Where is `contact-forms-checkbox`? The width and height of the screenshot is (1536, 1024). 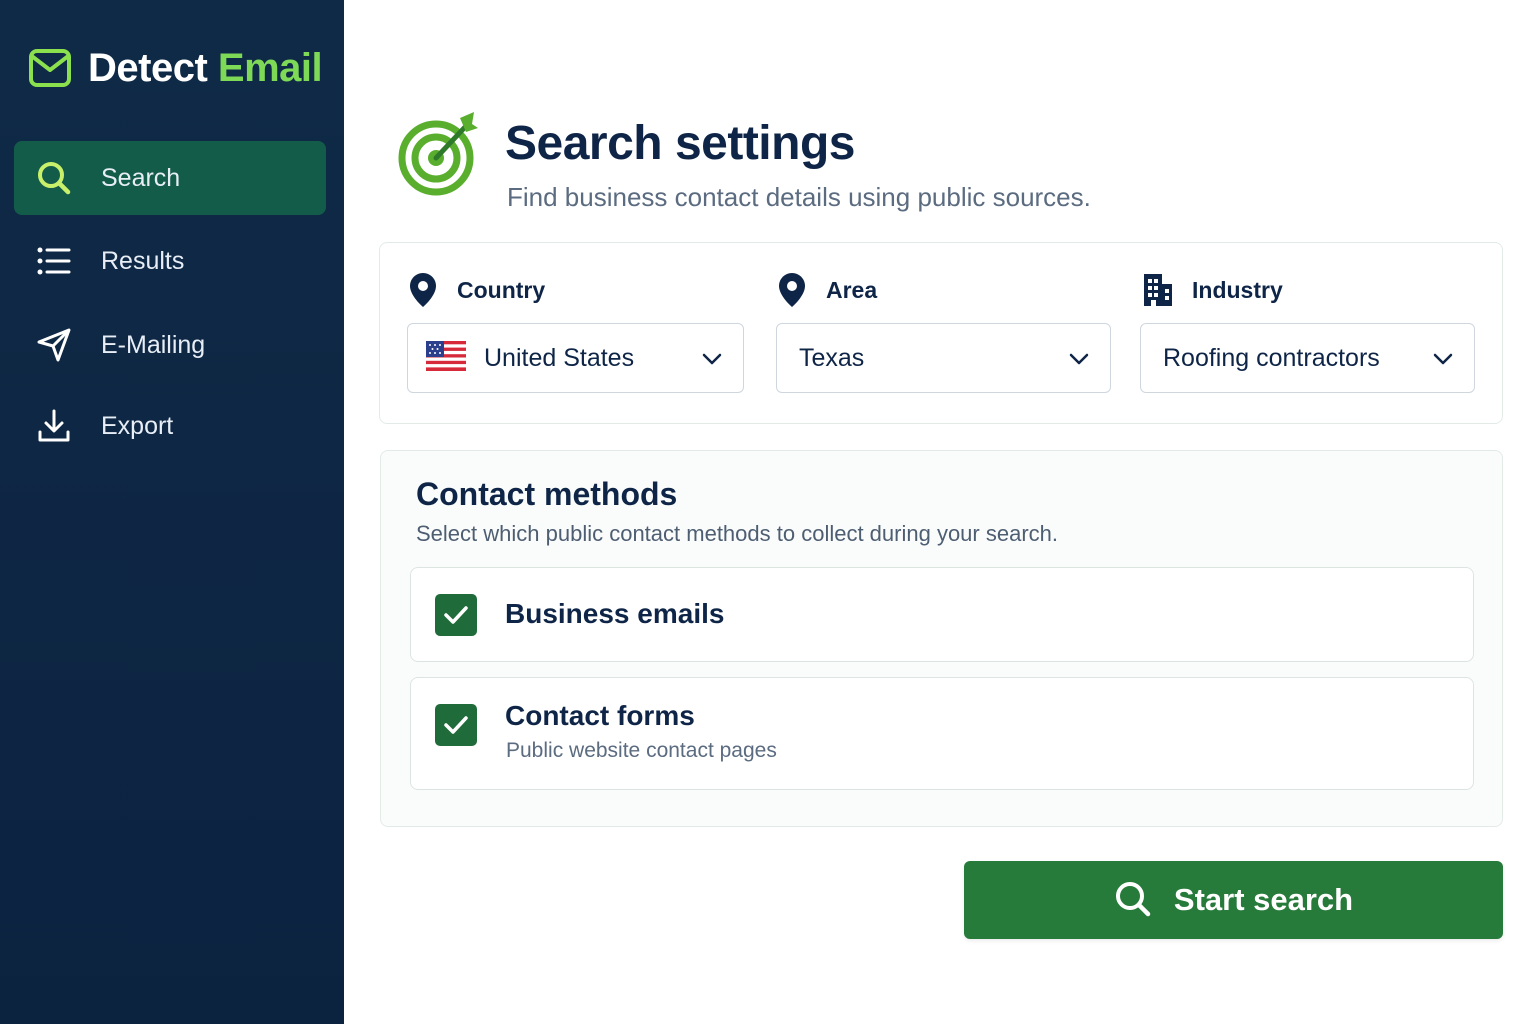 contact-forms-checkbox is located at coordinates (456, 725).